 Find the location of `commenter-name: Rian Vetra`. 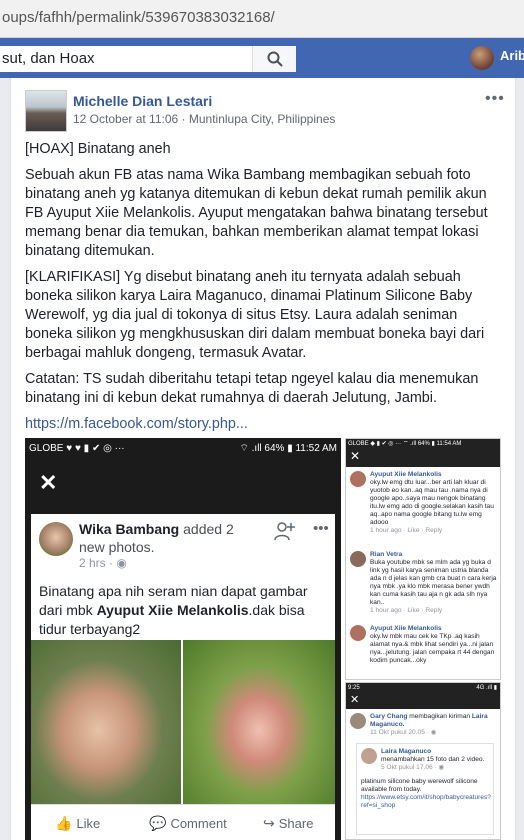

commenter-name: Rian Vetra is located at coordinates (386, 554).